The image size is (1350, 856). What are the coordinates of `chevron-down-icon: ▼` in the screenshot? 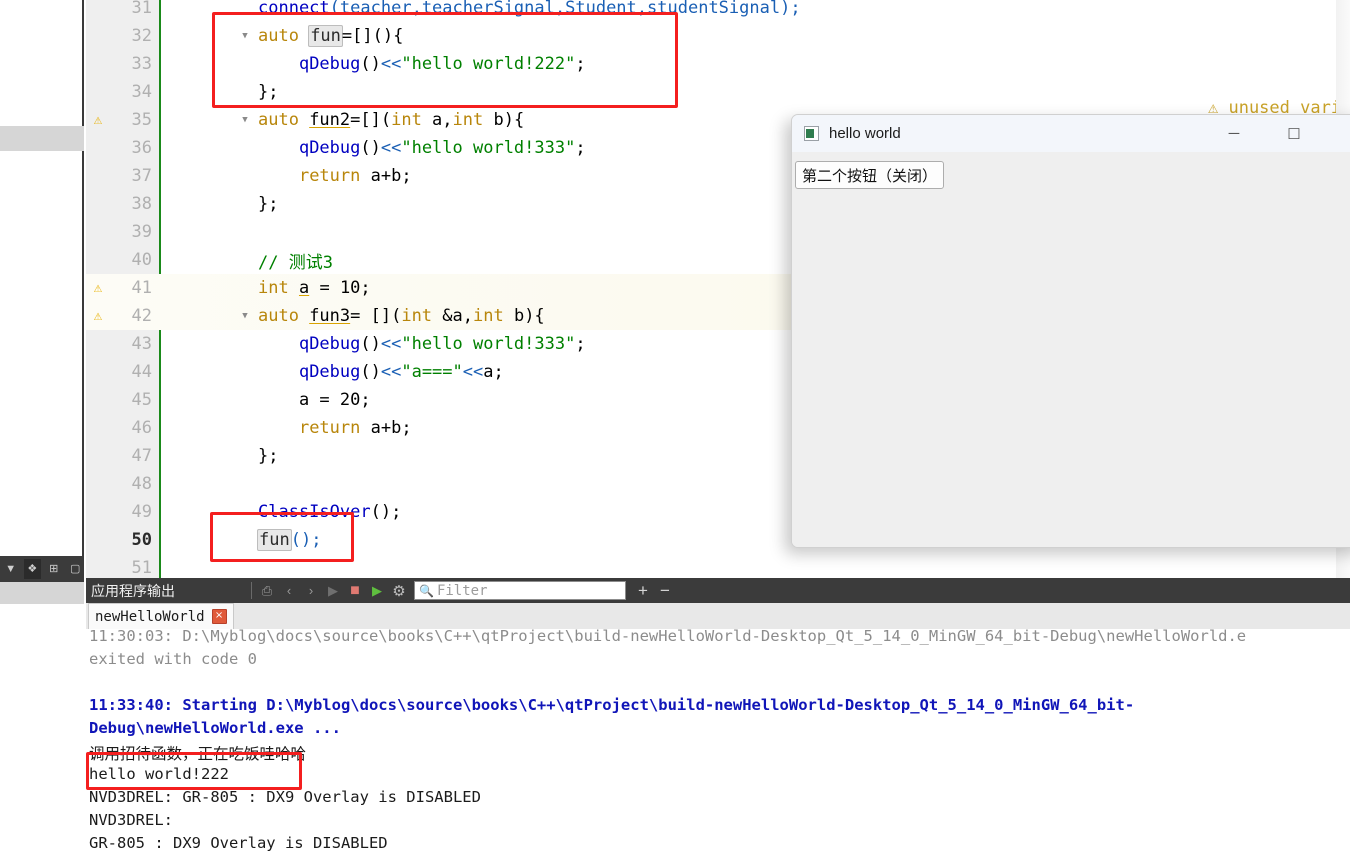 It's located at (11, 569).